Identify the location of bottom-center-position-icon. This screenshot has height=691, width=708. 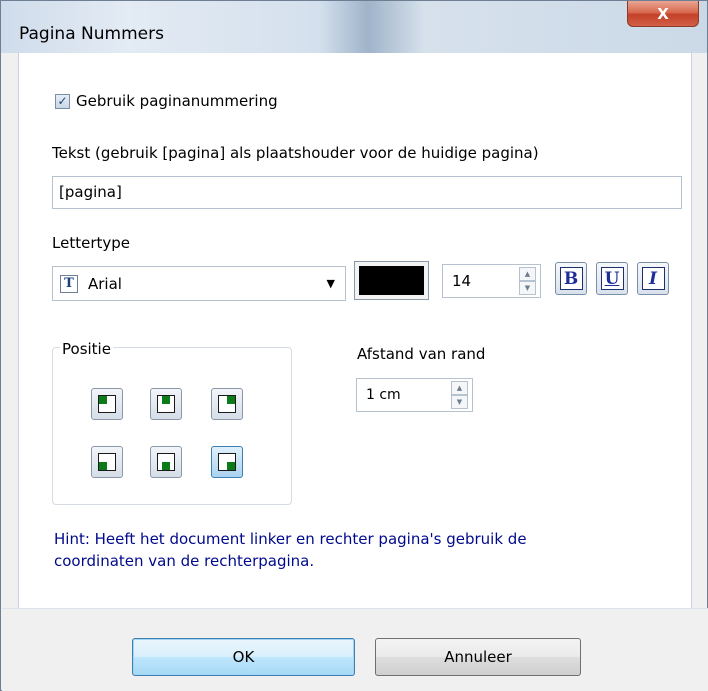
(166, 462).